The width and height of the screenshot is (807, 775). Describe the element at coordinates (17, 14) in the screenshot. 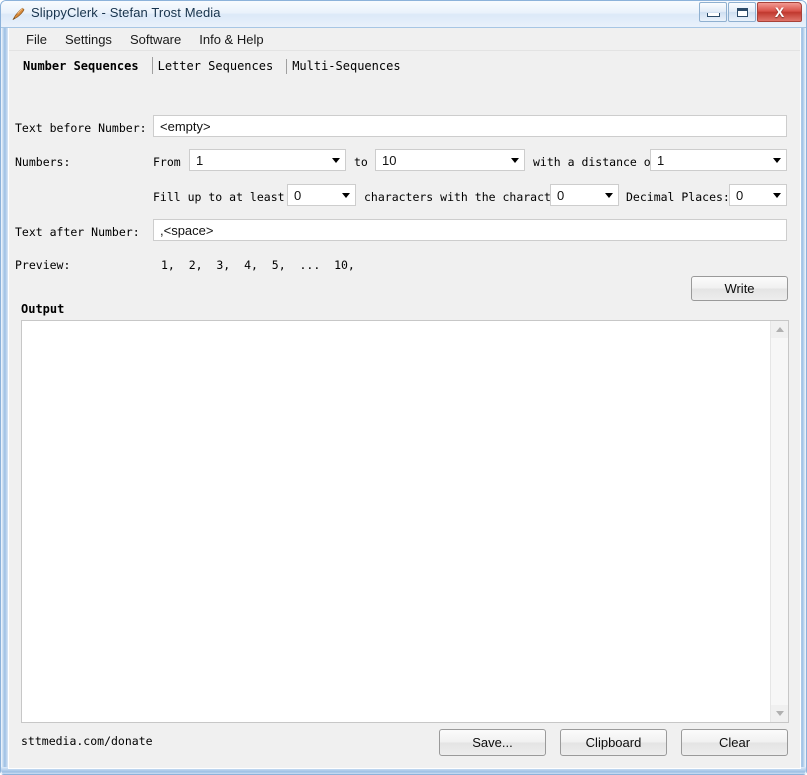

I see `pen-icon` at that location.